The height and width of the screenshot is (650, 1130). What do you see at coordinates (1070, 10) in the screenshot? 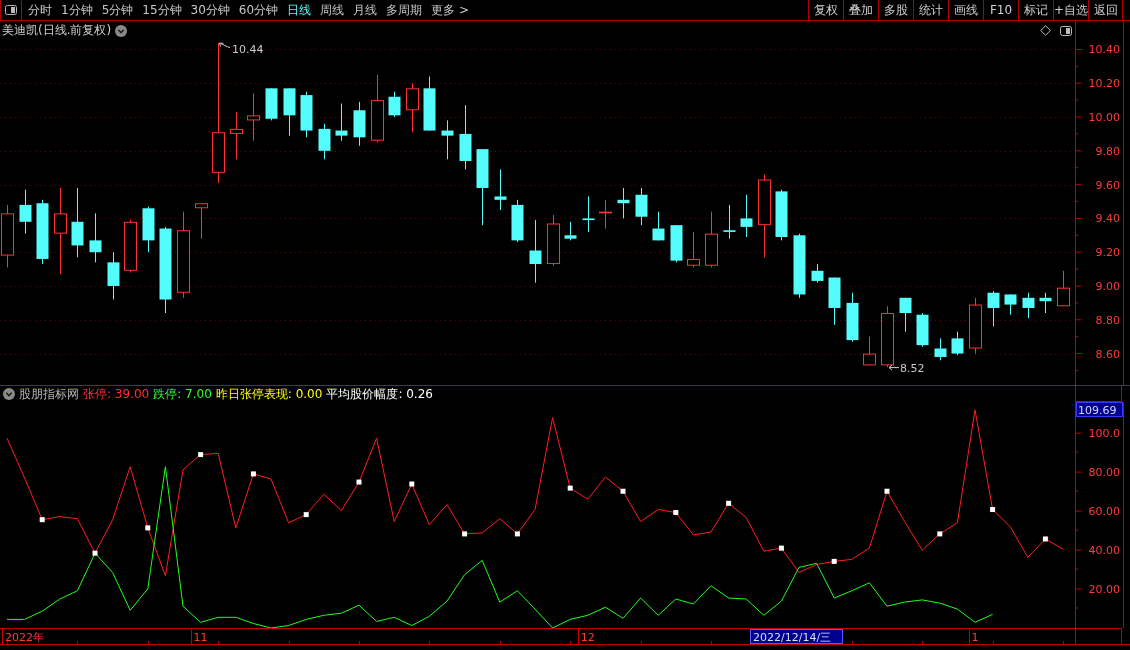
I see `toolbar-button: +自选` at bounding box center [1070, 10].